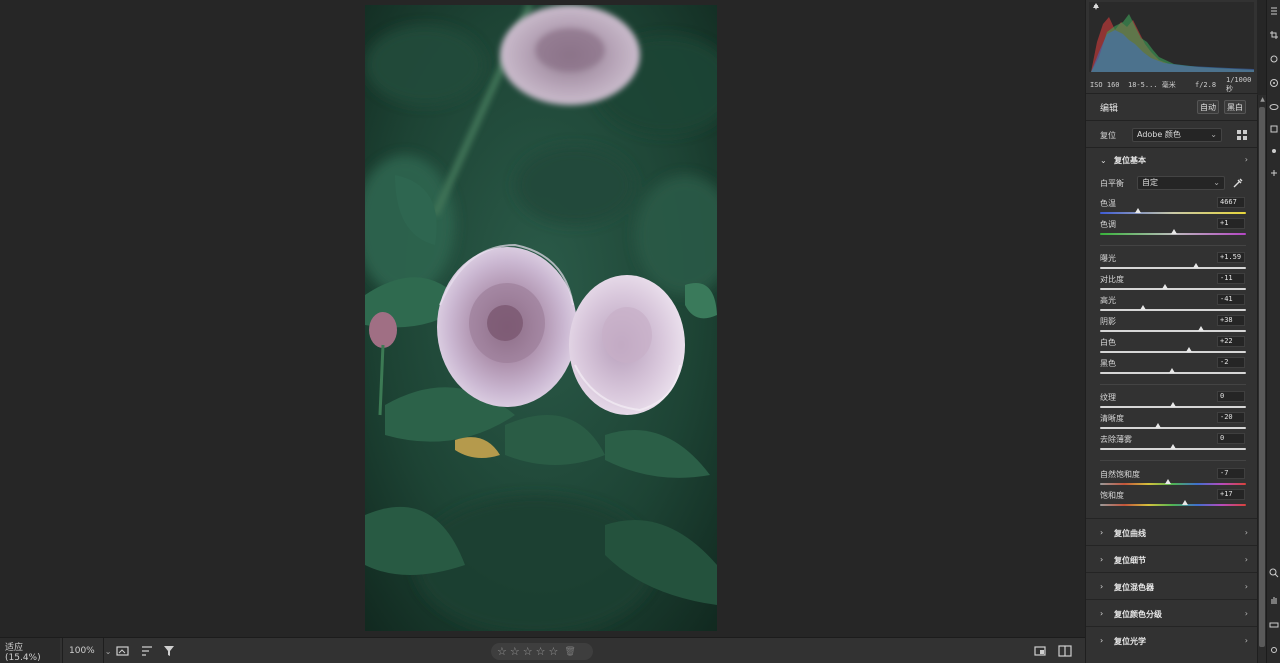 The width and height of the screenshot is (1280, 663). Describe the element at coordinates (1172, 228) in the screenshot. I see `slider-tint: 色调 +1` at that location.